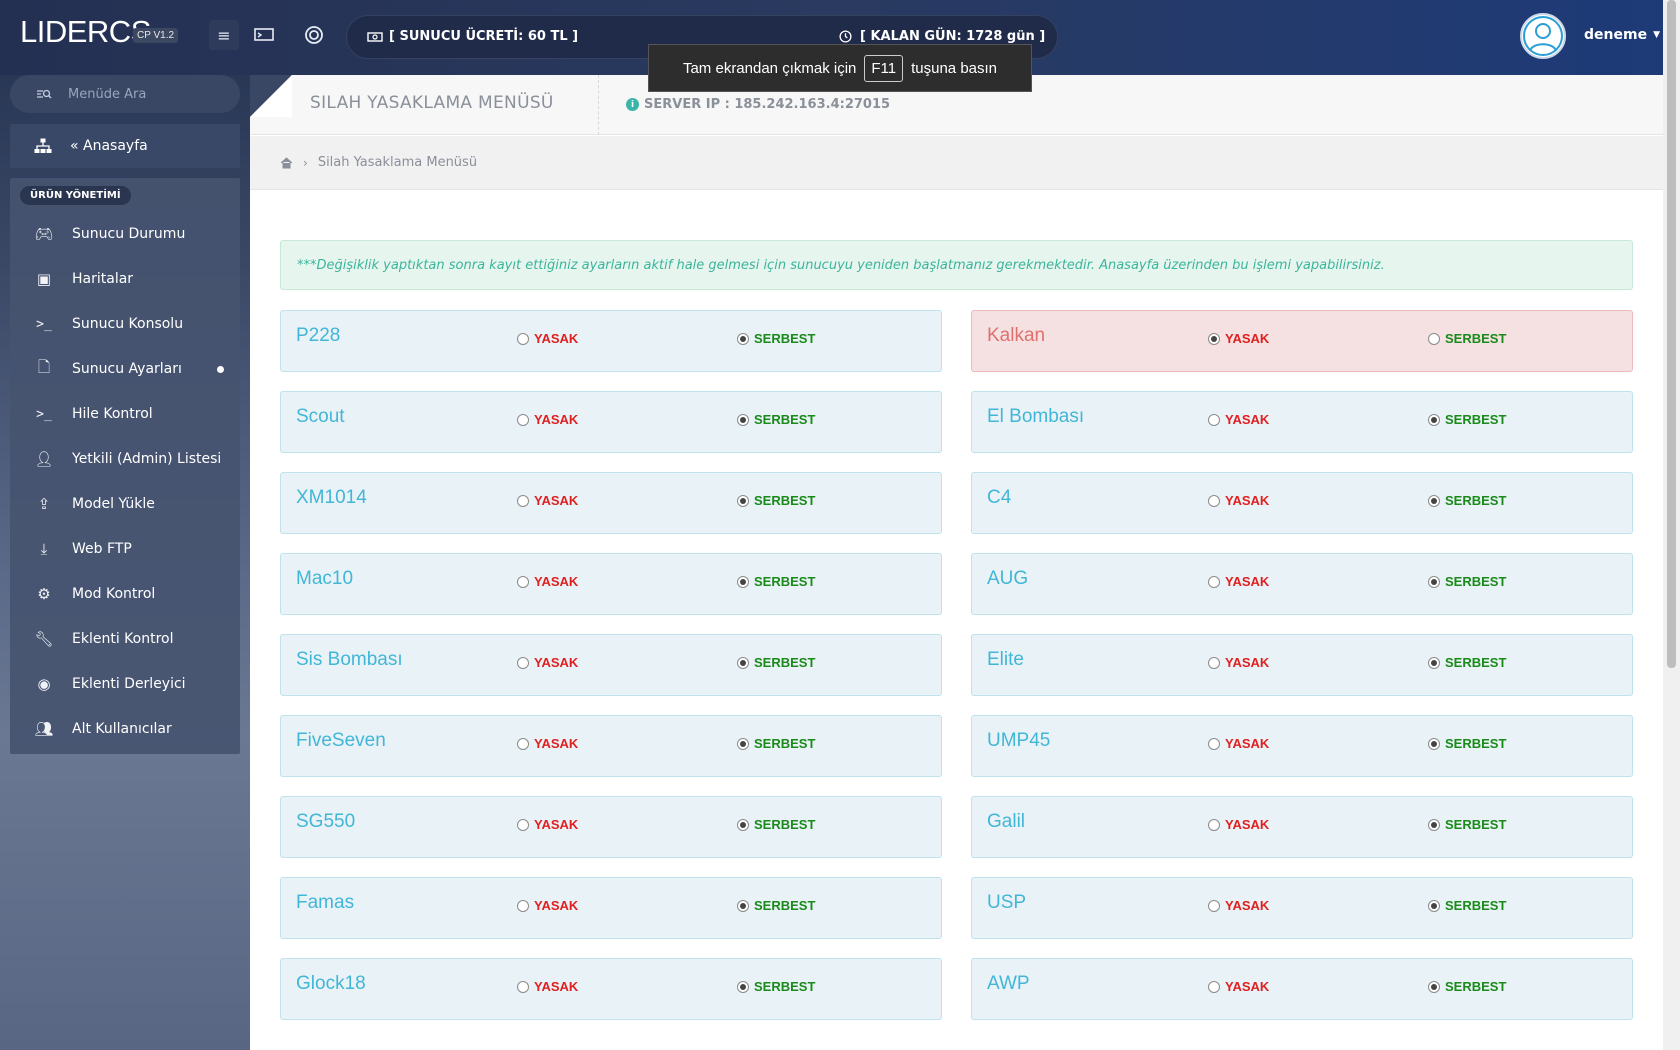 The width and height of the screenshot is (1680, 1050). What do you see at coordinates (286, 162) in the screenshot?
I see `home-icon` at bounding box center [286, 162].